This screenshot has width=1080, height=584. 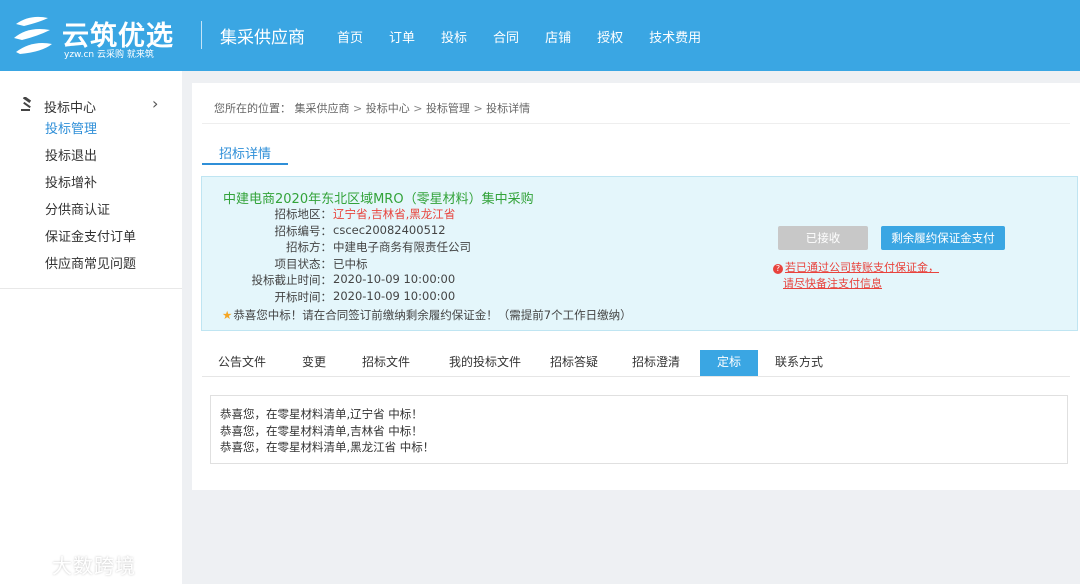 What do you see at coordinates (675, 36) in the screenshot?
I see `nav-tech-fee: 技术费用` at bounding box center [675, 36].